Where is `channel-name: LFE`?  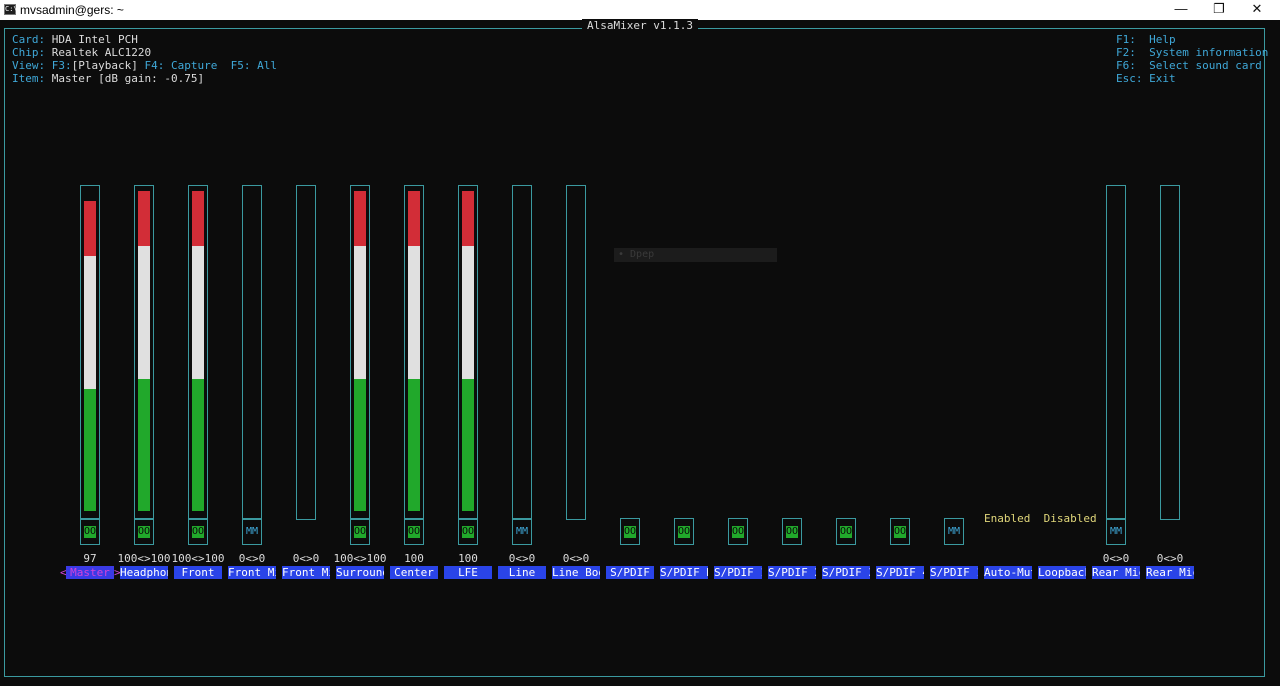
channel-name: LFE is located at coordinates (468, 572).